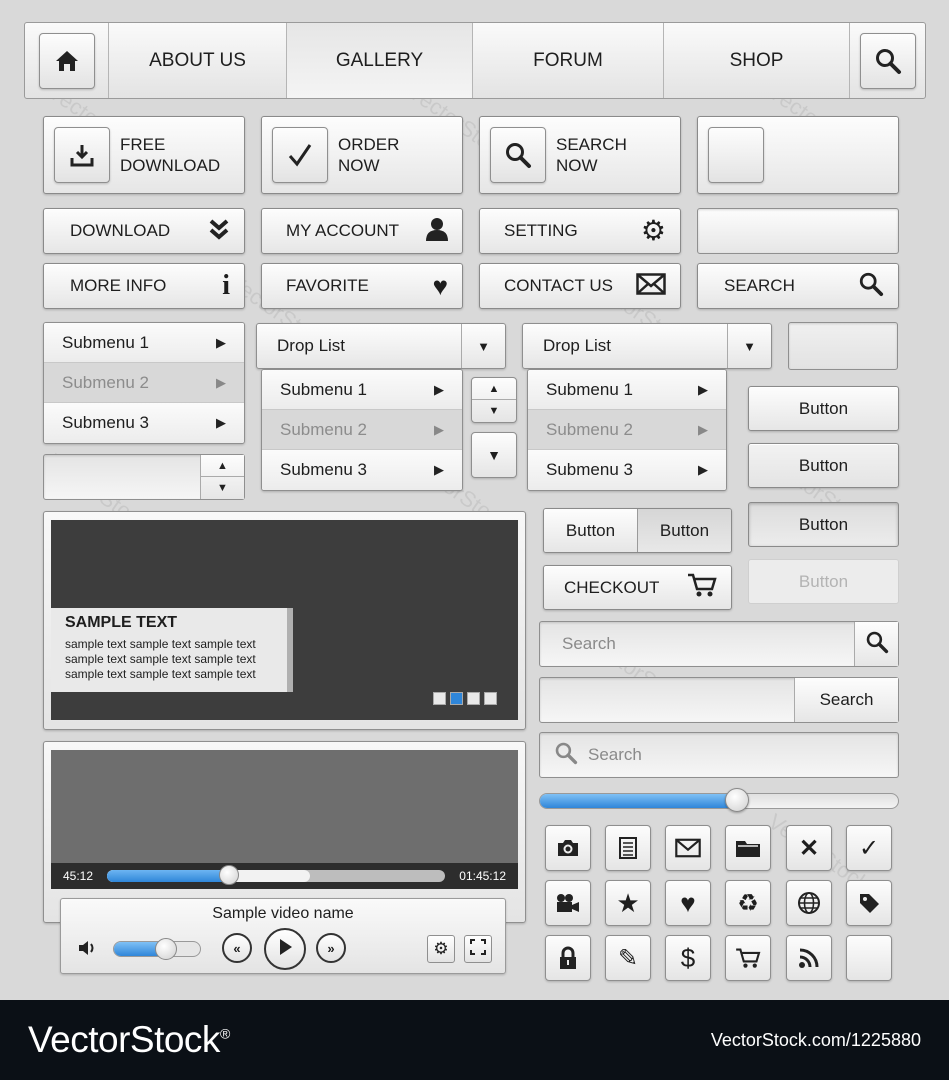 The height and width of the screenshot is (1080, 949). What do you see at coordinates (568, 60) in the screenshot?
I see `nav-forum: FORUM` at bounding box center [568, 60].